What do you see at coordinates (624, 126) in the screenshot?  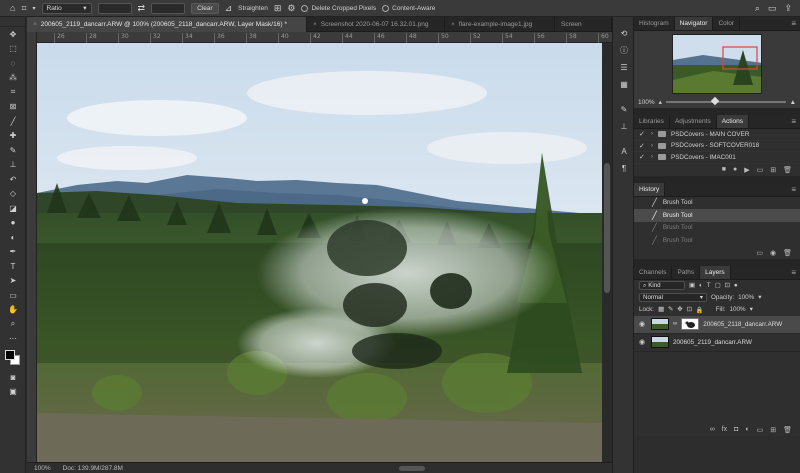 I see `clone-source-panel-icon: ⊥` at bounding box center [624, 126].